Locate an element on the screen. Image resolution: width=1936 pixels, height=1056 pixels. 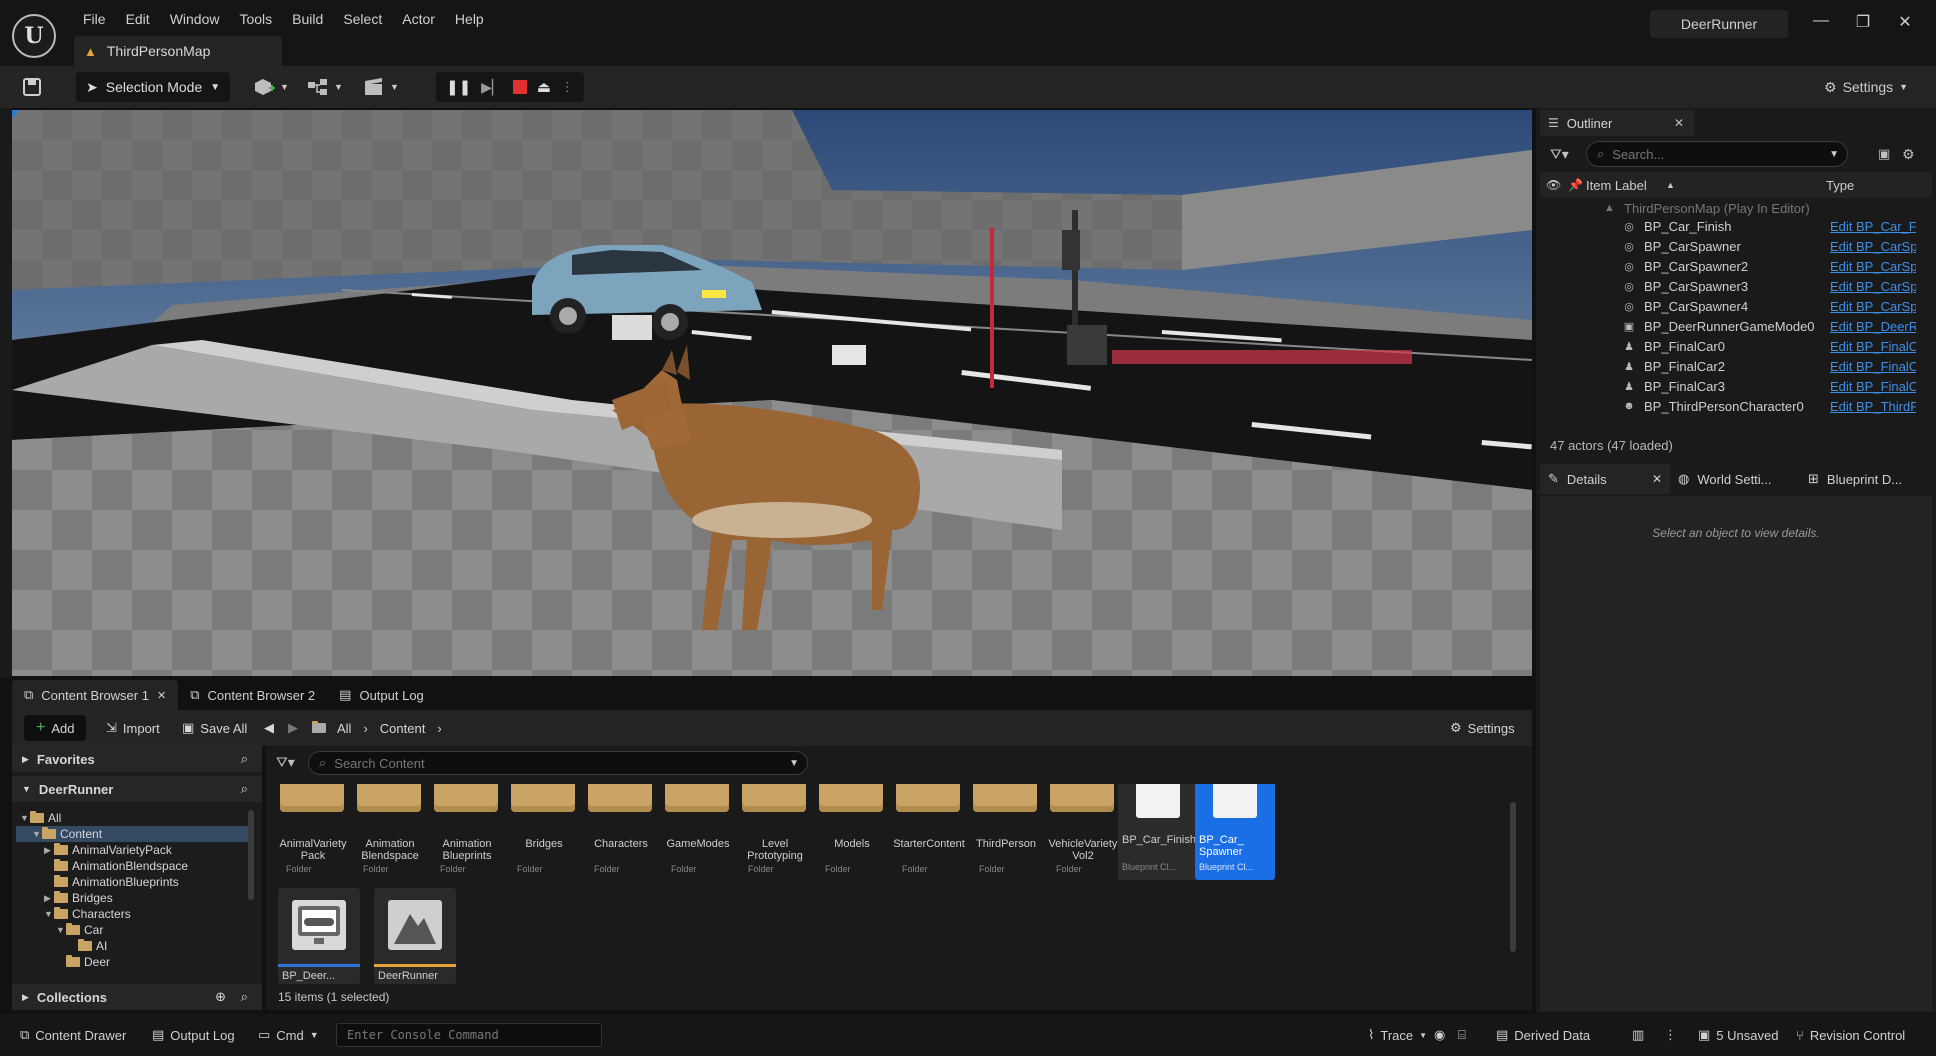
outliner-row: ◎ BP_CarSpawner Edit BP_CarSp is located at coordinates (1730, 246).